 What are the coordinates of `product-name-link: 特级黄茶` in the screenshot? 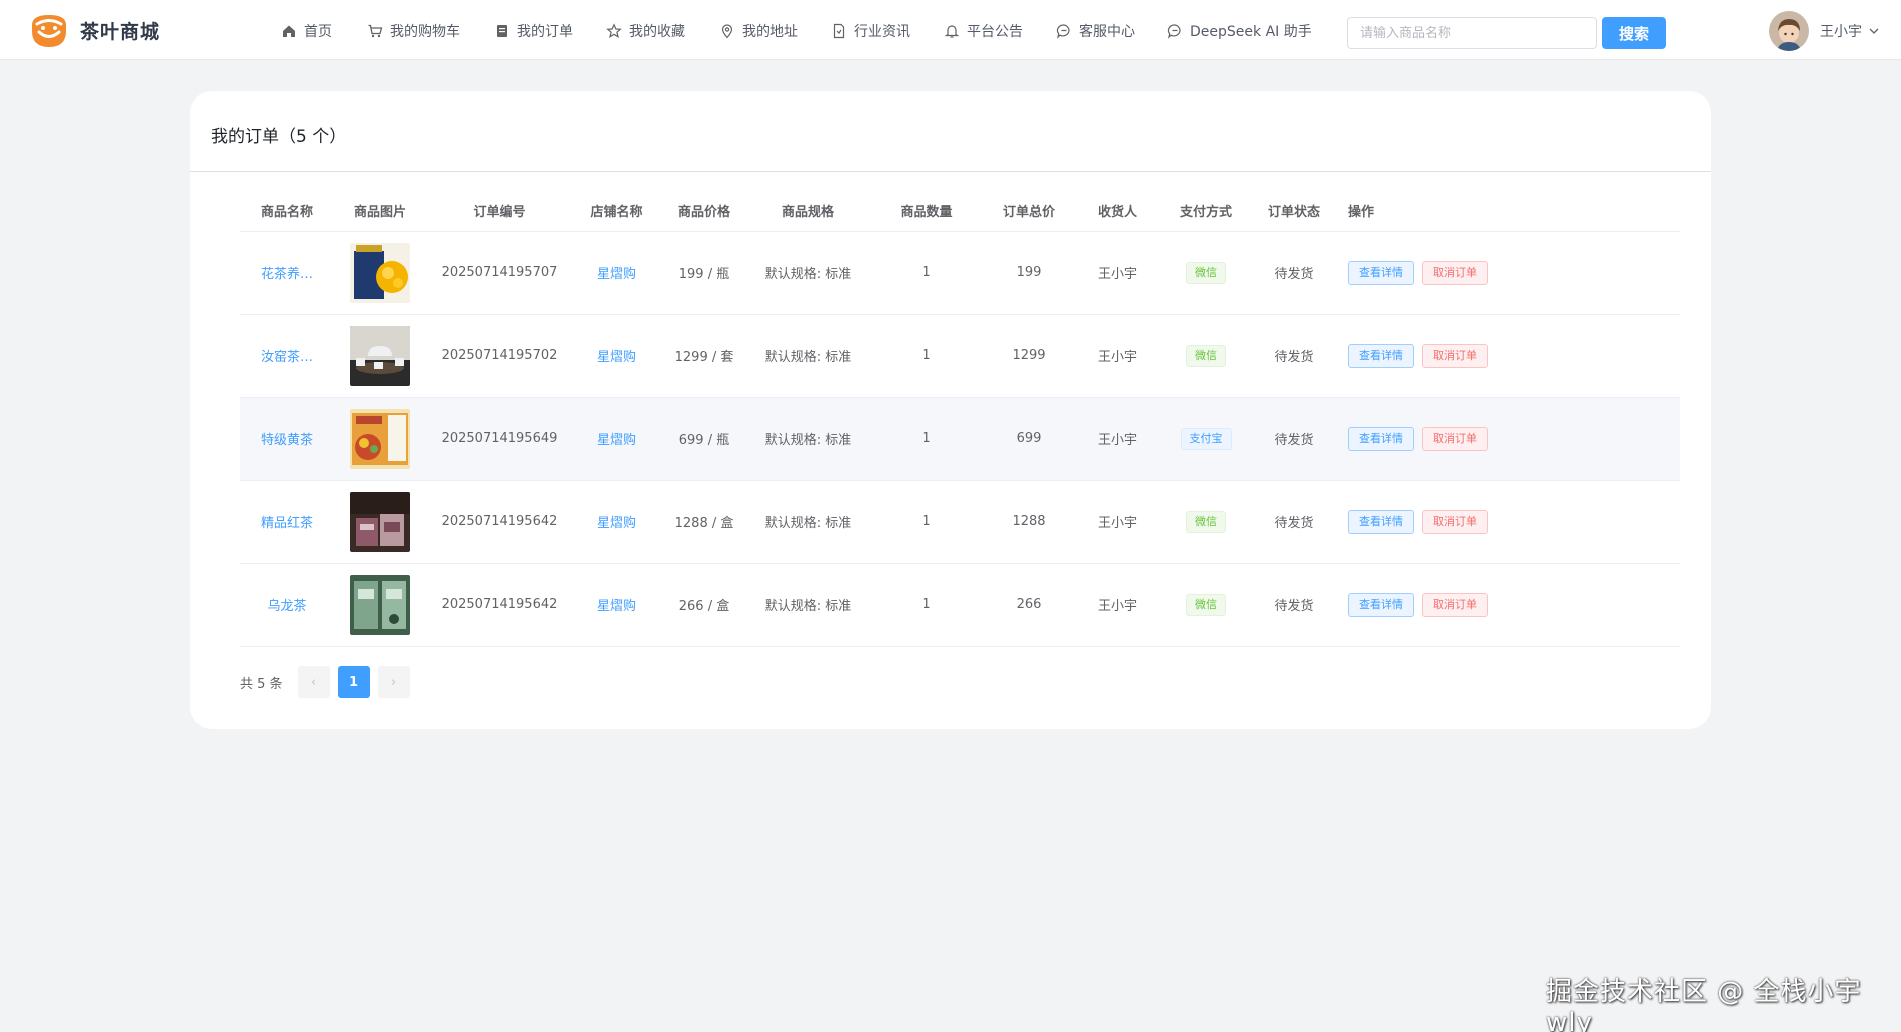 It's located at (287, 440).